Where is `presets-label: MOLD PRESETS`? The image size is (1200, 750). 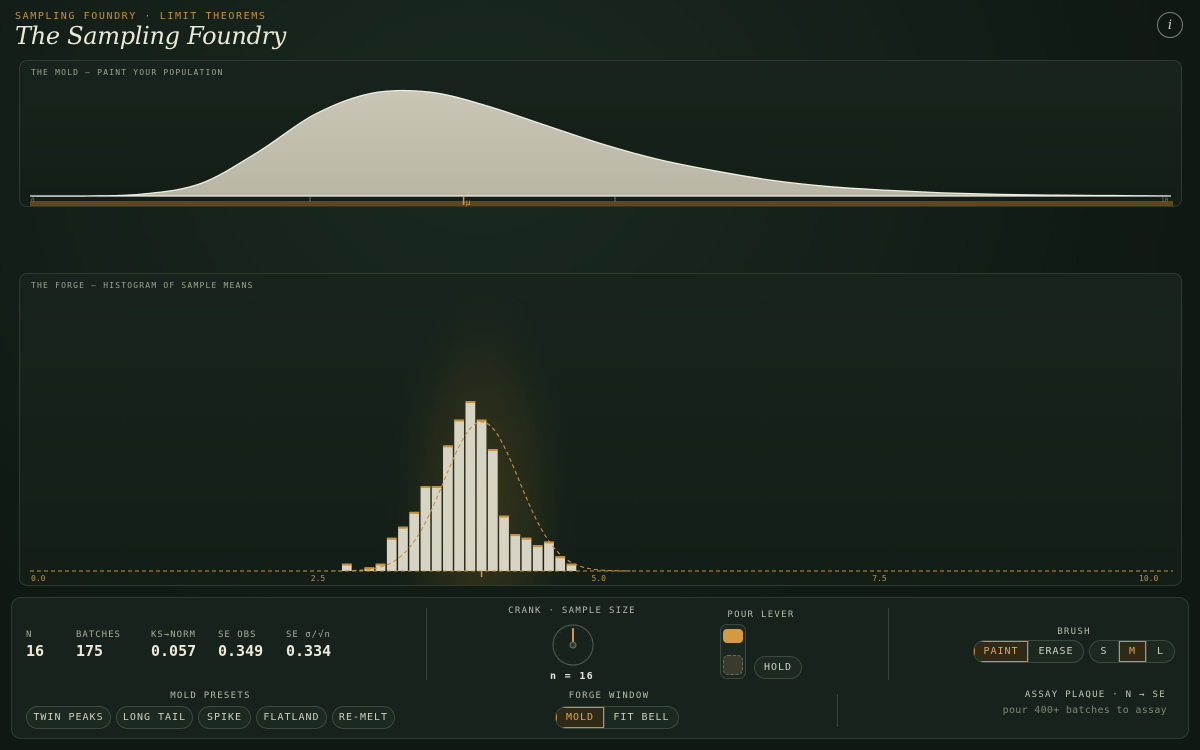 presets-label: MOLD PRESETS is located at coordinates (210, 696).